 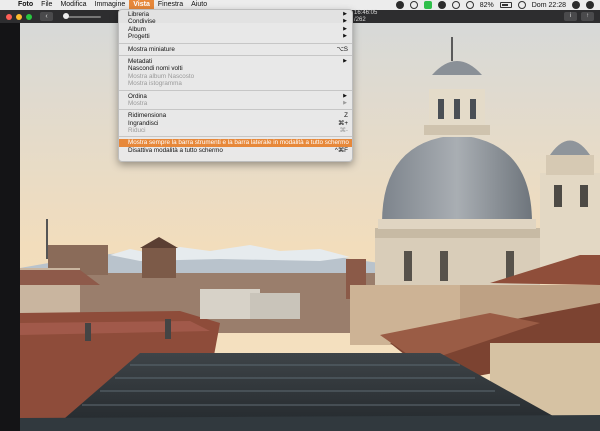 I want to click on shortcut-label: ⌥S, so click(x=342, y=49).